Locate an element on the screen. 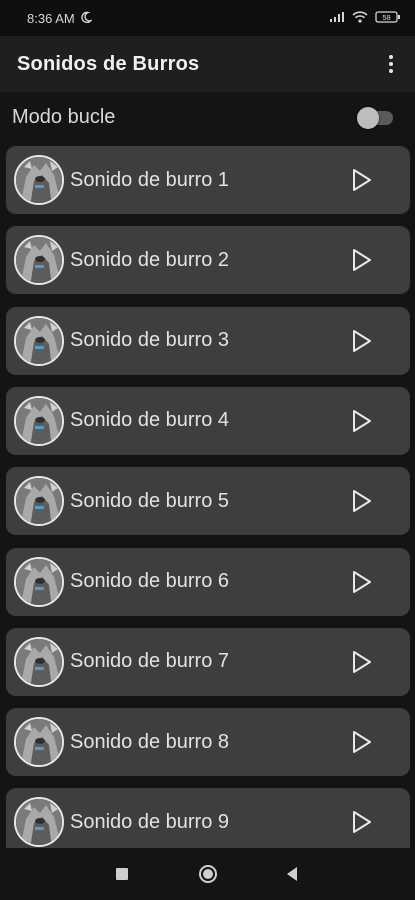  app-bar: Sonidos de Burros is located at coordinates (207, 64).